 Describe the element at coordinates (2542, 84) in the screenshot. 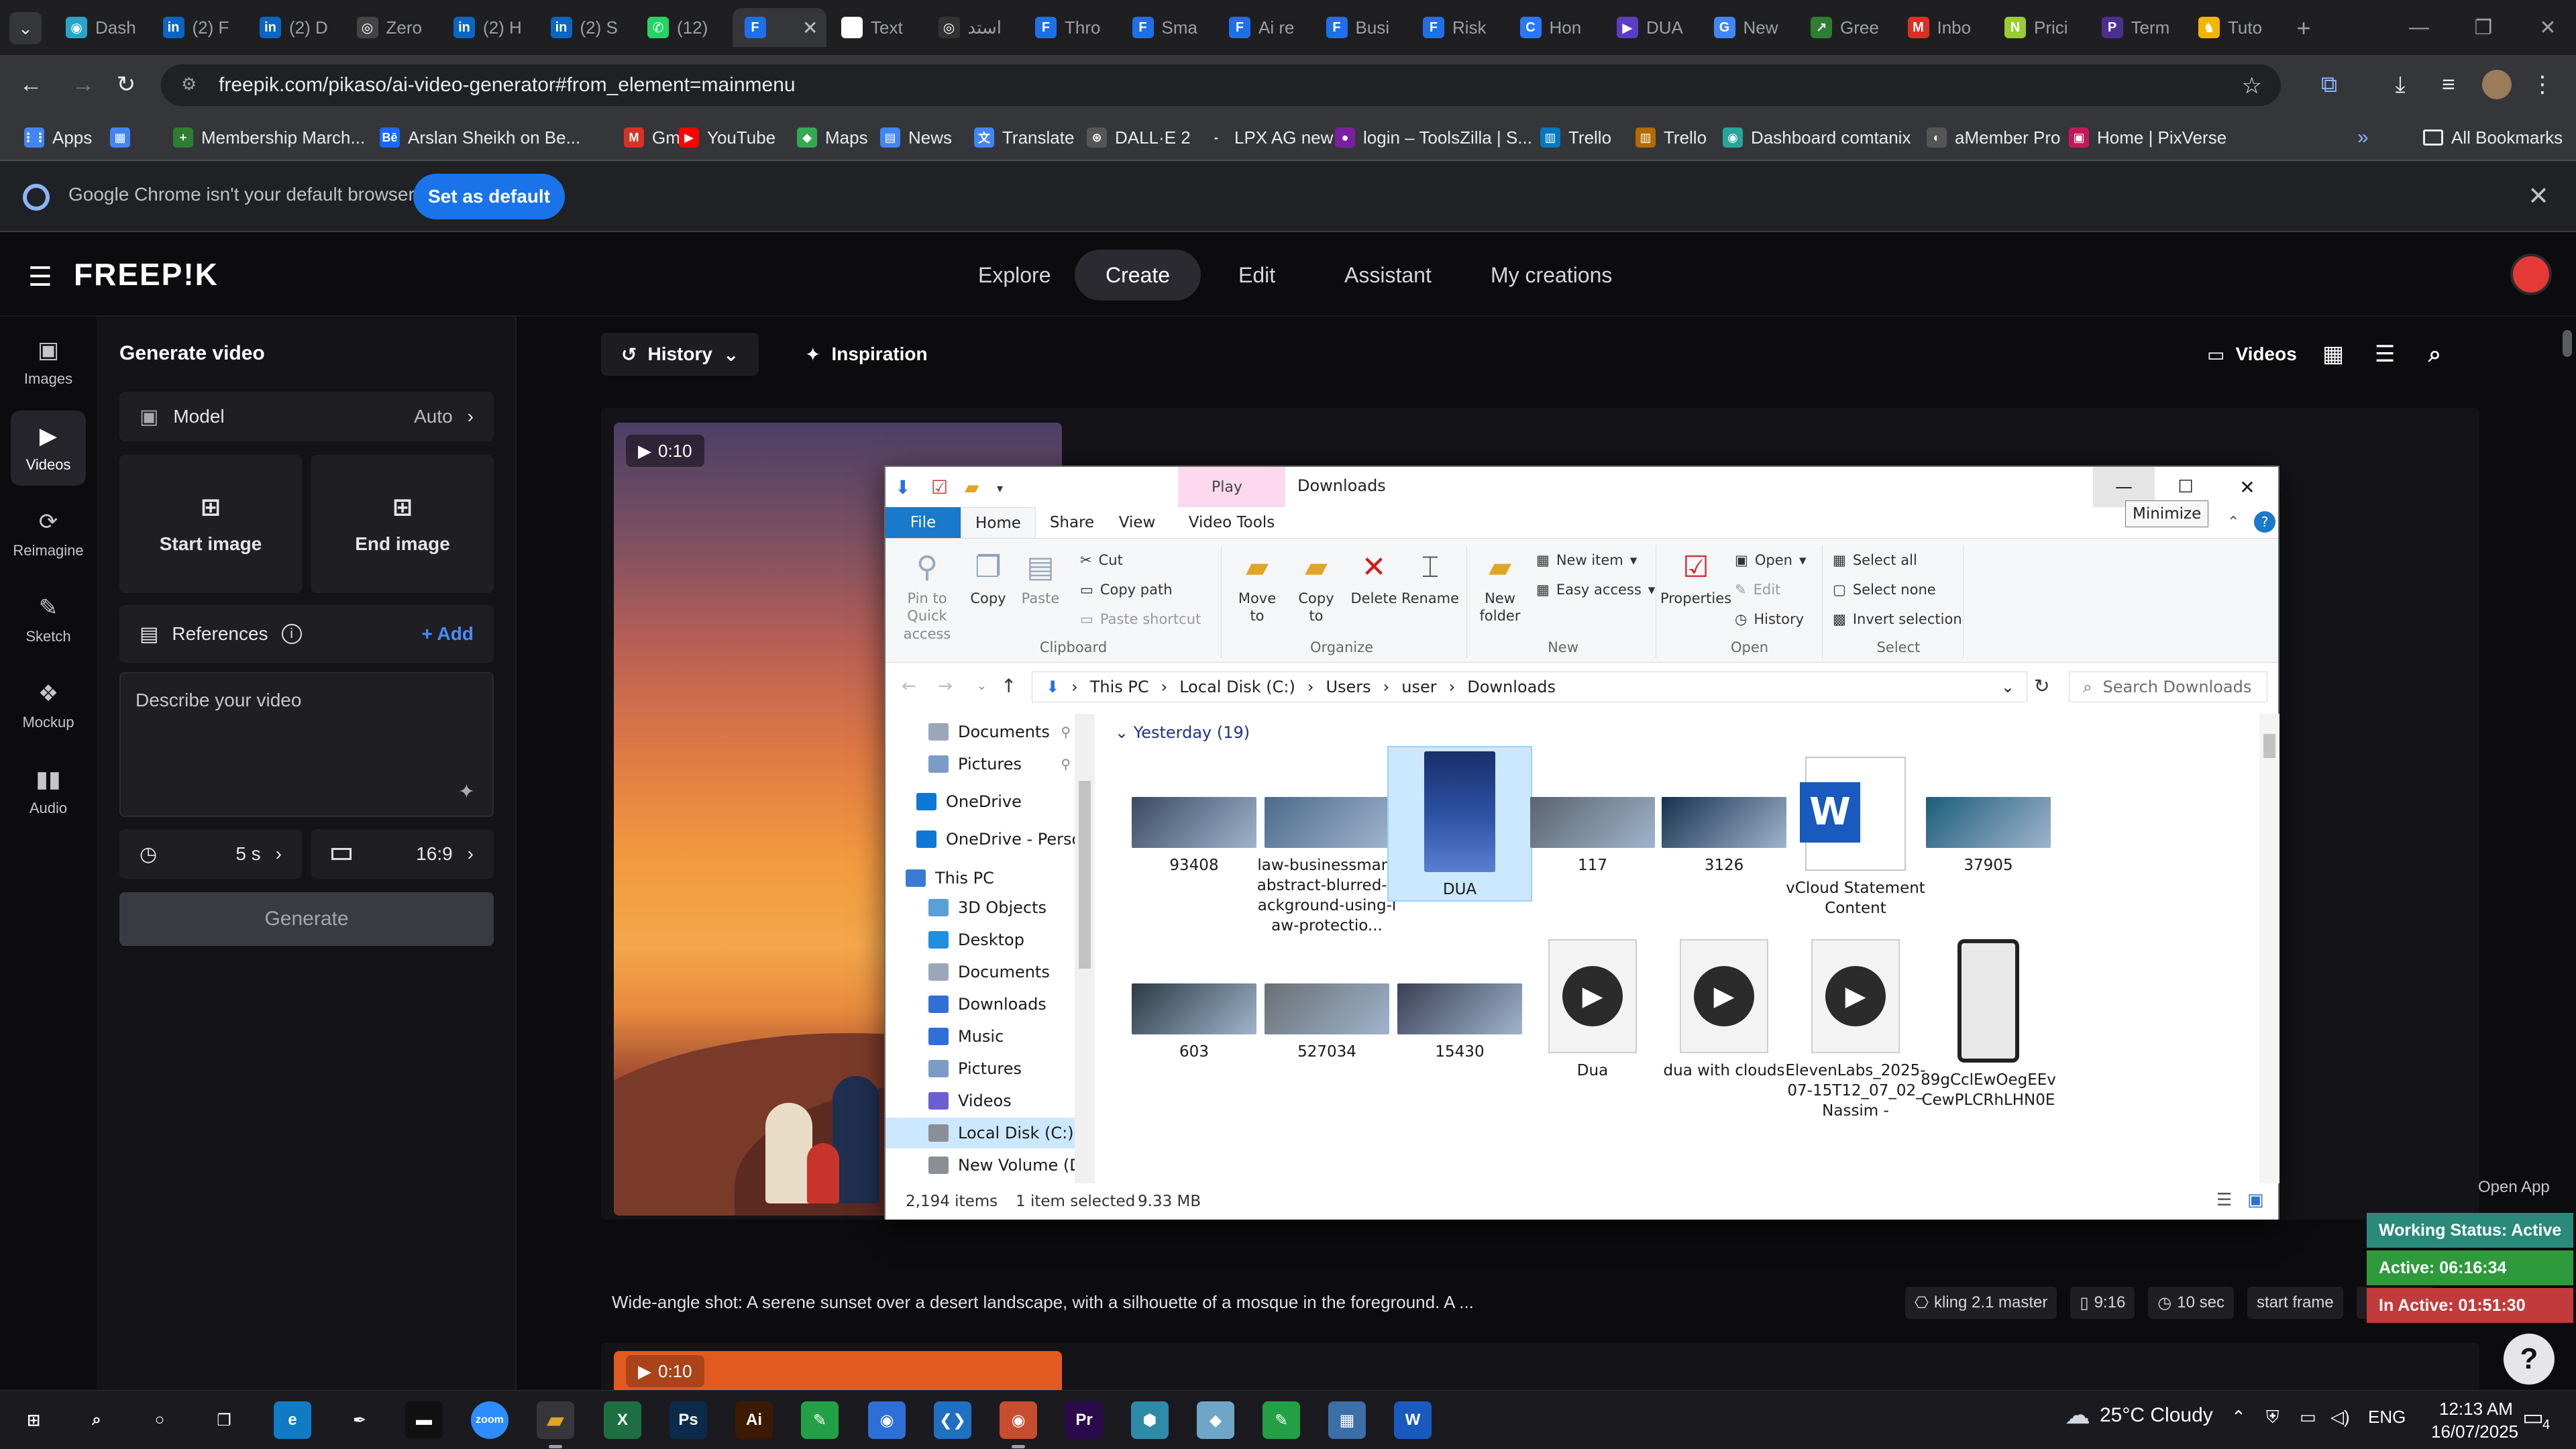

I see `browser-menu-icon: ⋮` at that location.